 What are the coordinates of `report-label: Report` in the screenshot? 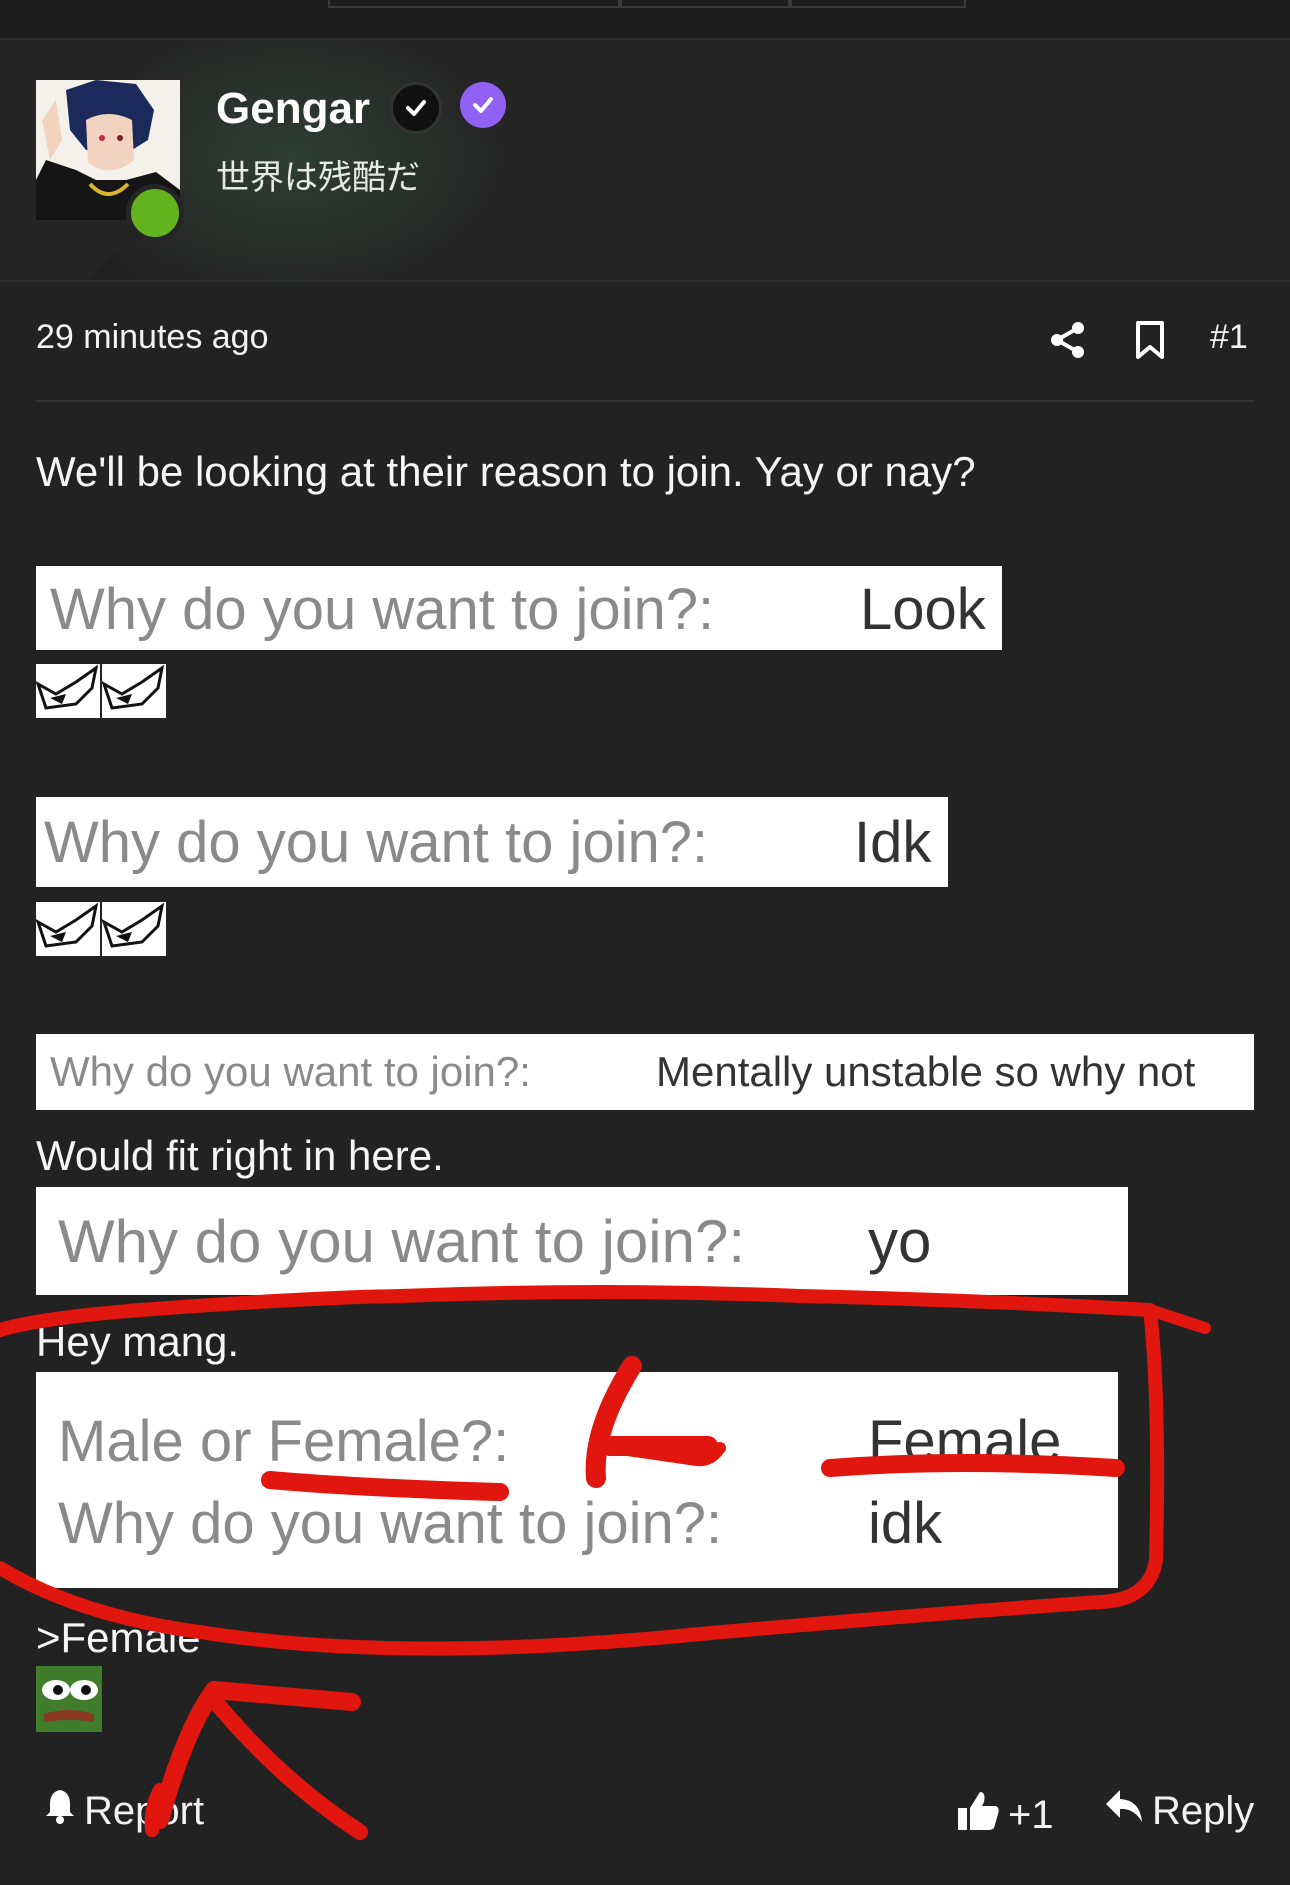 It's located at (144, 1810).